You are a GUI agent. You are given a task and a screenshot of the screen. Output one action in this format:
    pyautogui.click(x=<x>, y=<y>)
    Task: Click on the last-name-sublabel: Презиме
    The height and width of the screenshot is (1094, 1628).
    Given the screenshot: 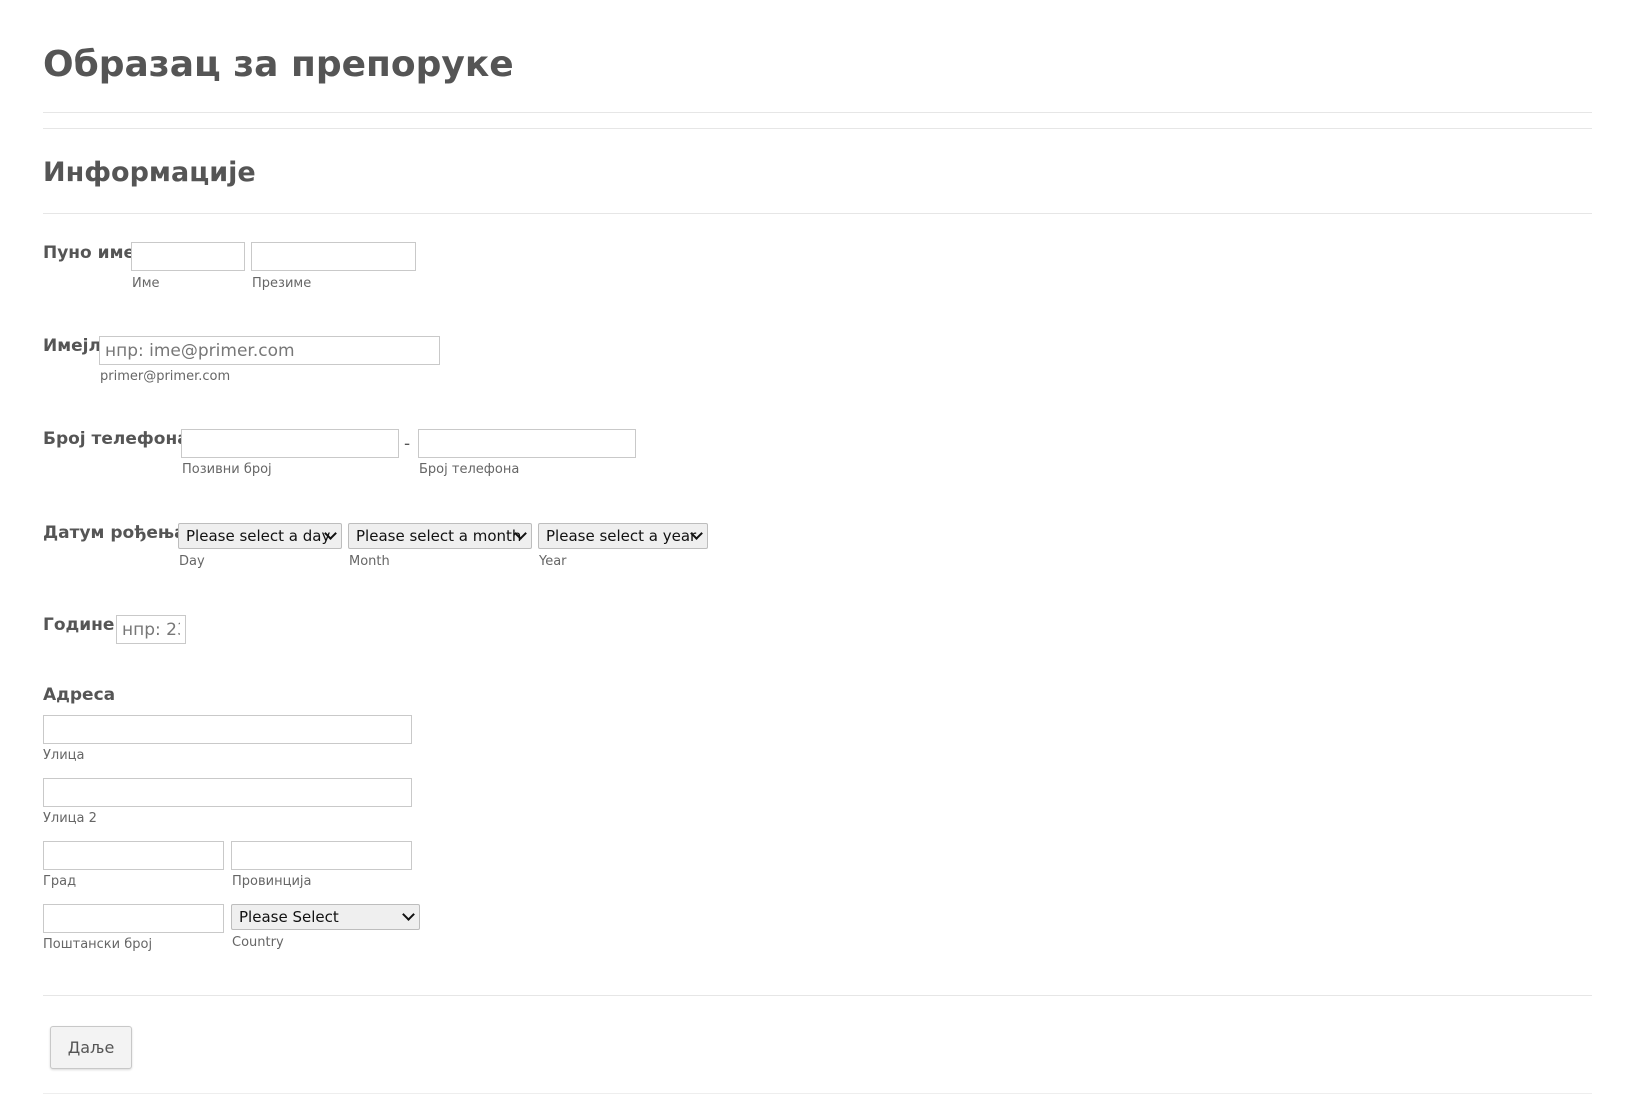 What is the action you would take?
    pyautogui.click(x=282, y=283)
    